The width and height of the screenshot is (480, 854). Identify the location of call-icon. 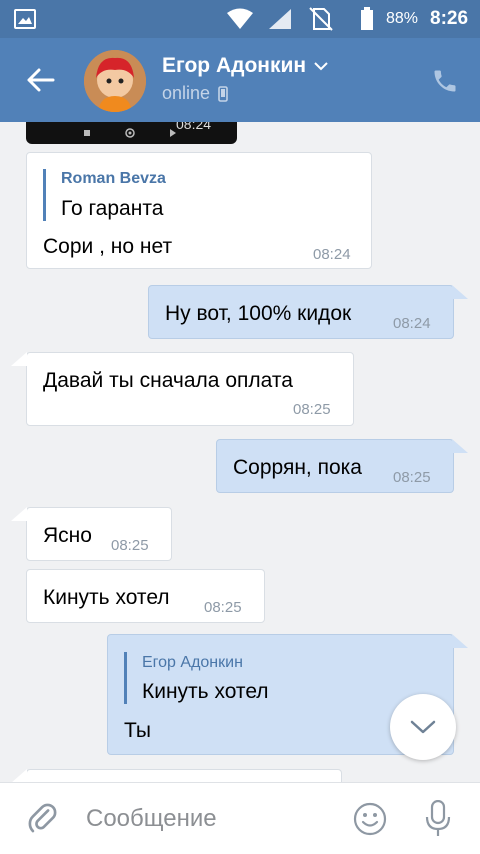
(445, 81).